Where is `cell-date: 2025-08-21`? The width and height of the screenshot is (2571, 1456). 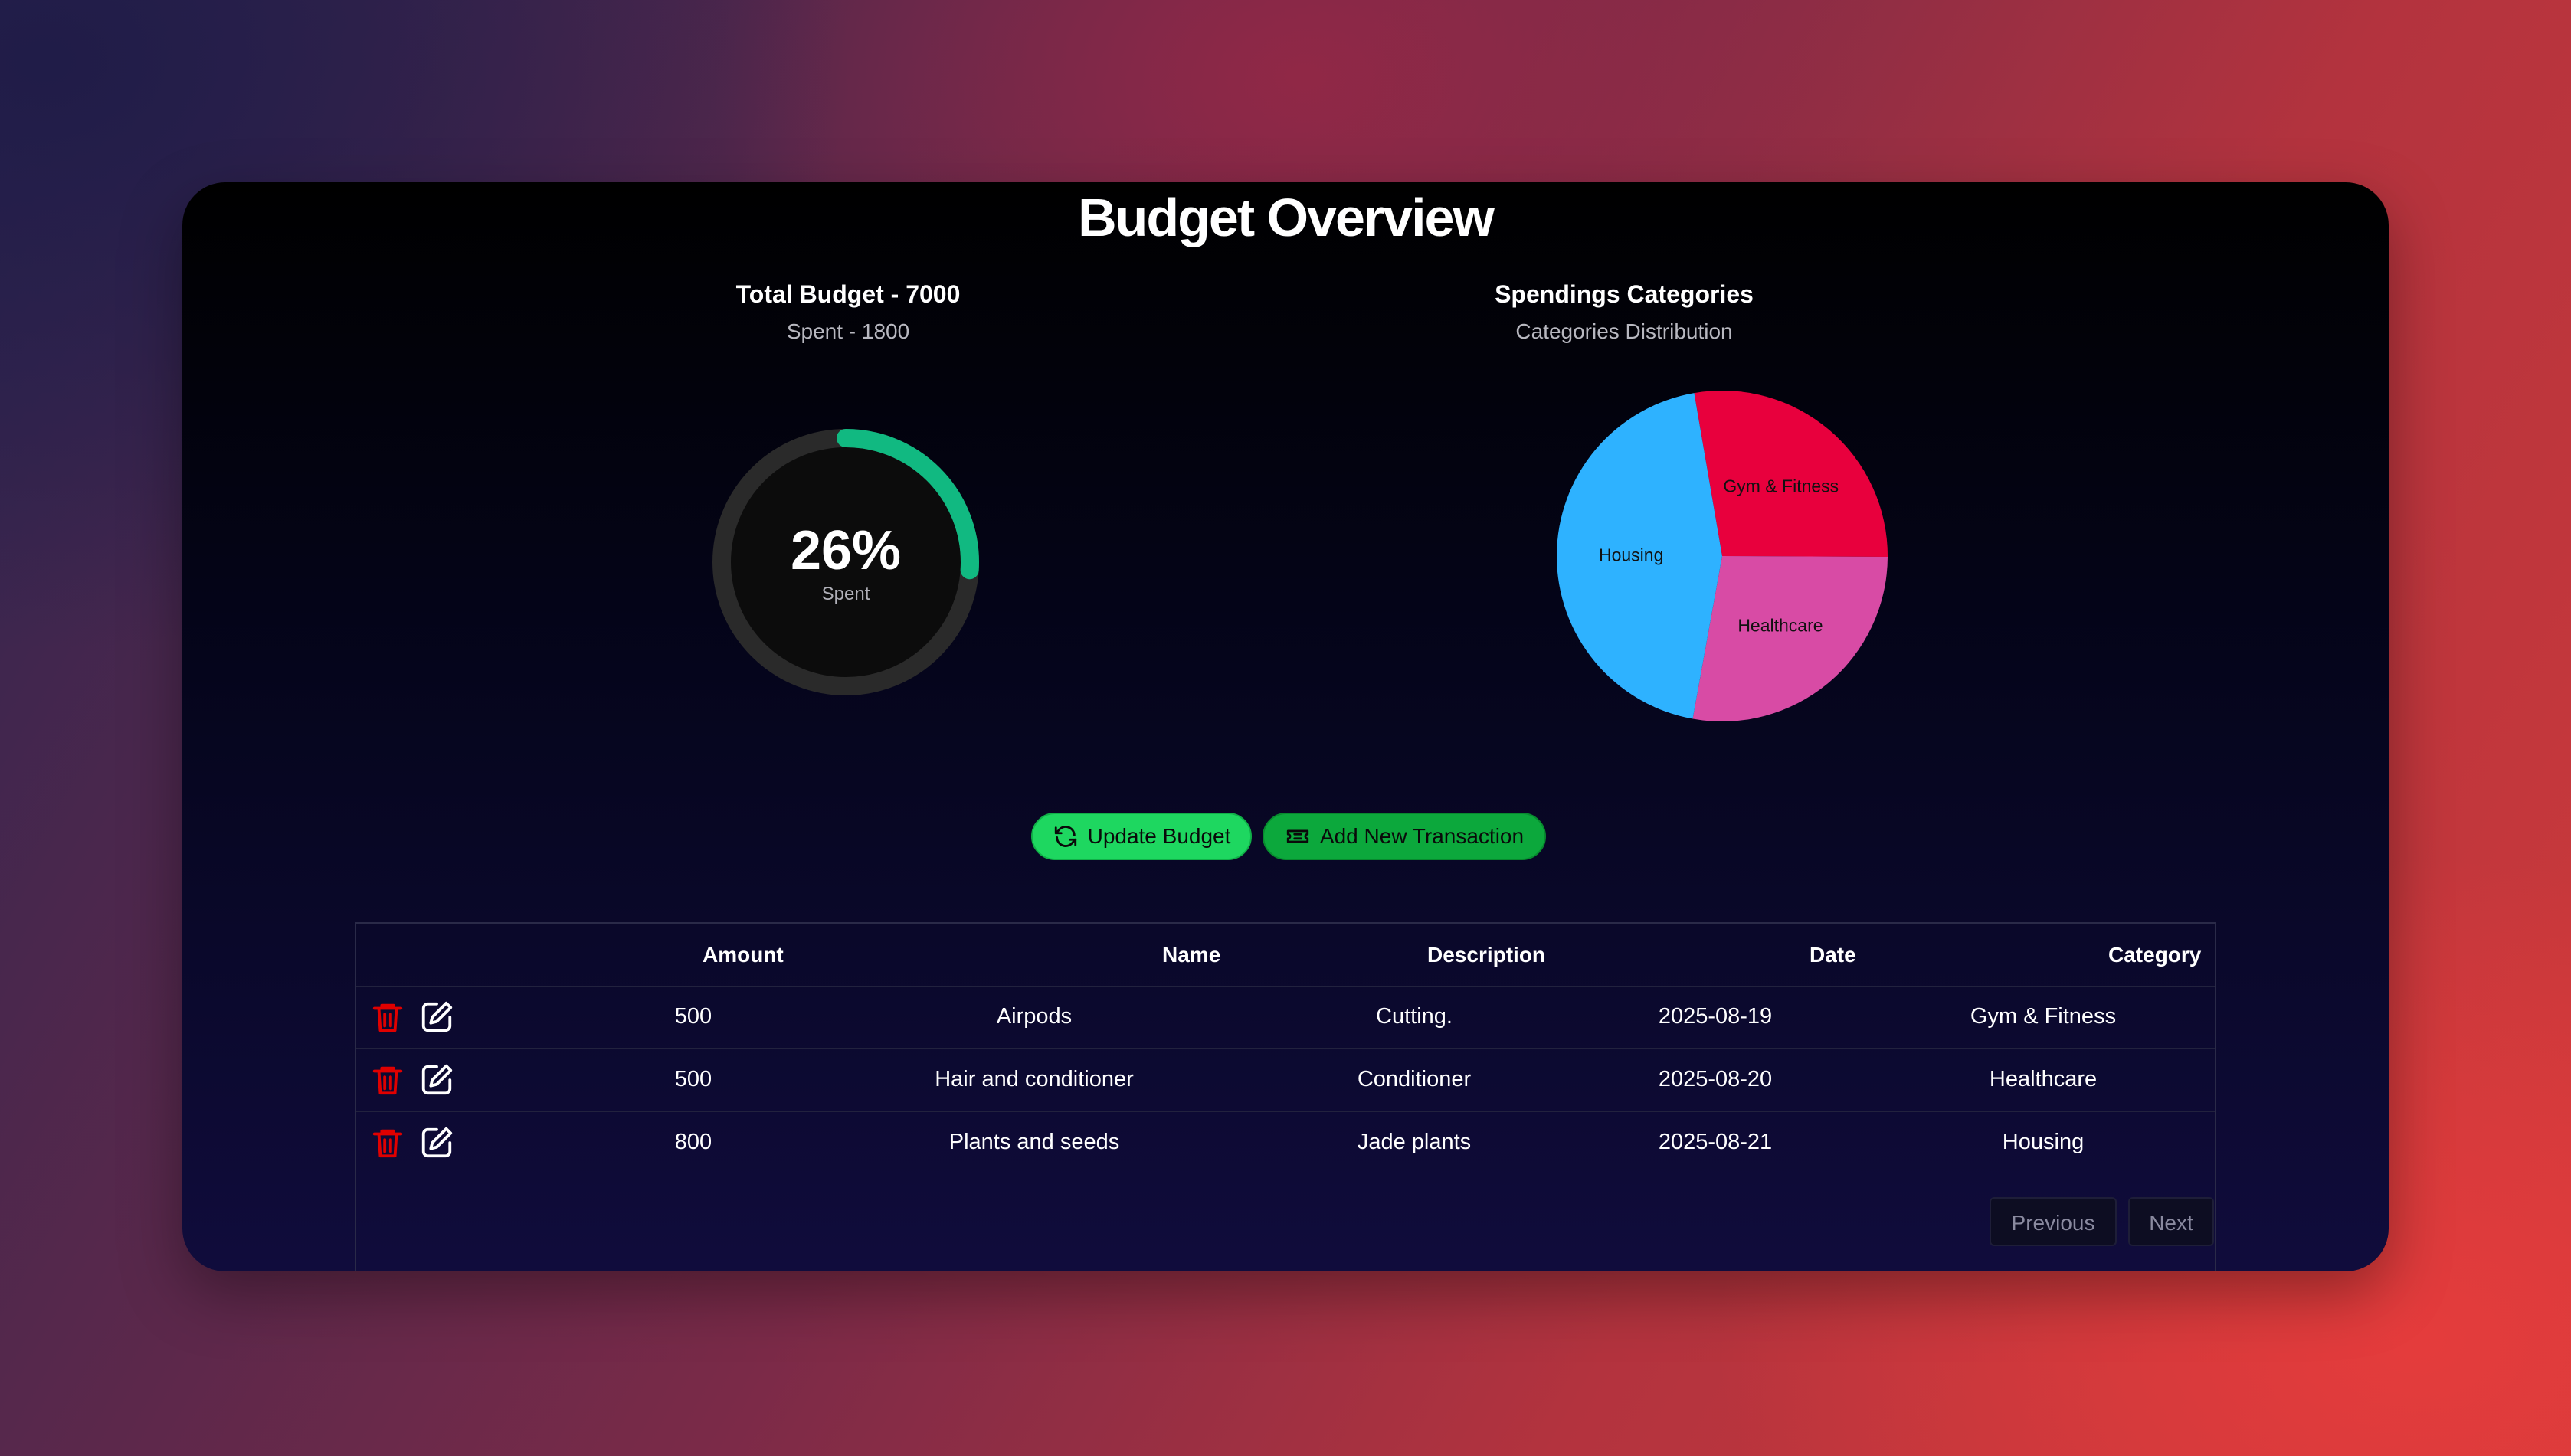
cell-date: 2025-08-21 is located at coordinates (1716, 1142).